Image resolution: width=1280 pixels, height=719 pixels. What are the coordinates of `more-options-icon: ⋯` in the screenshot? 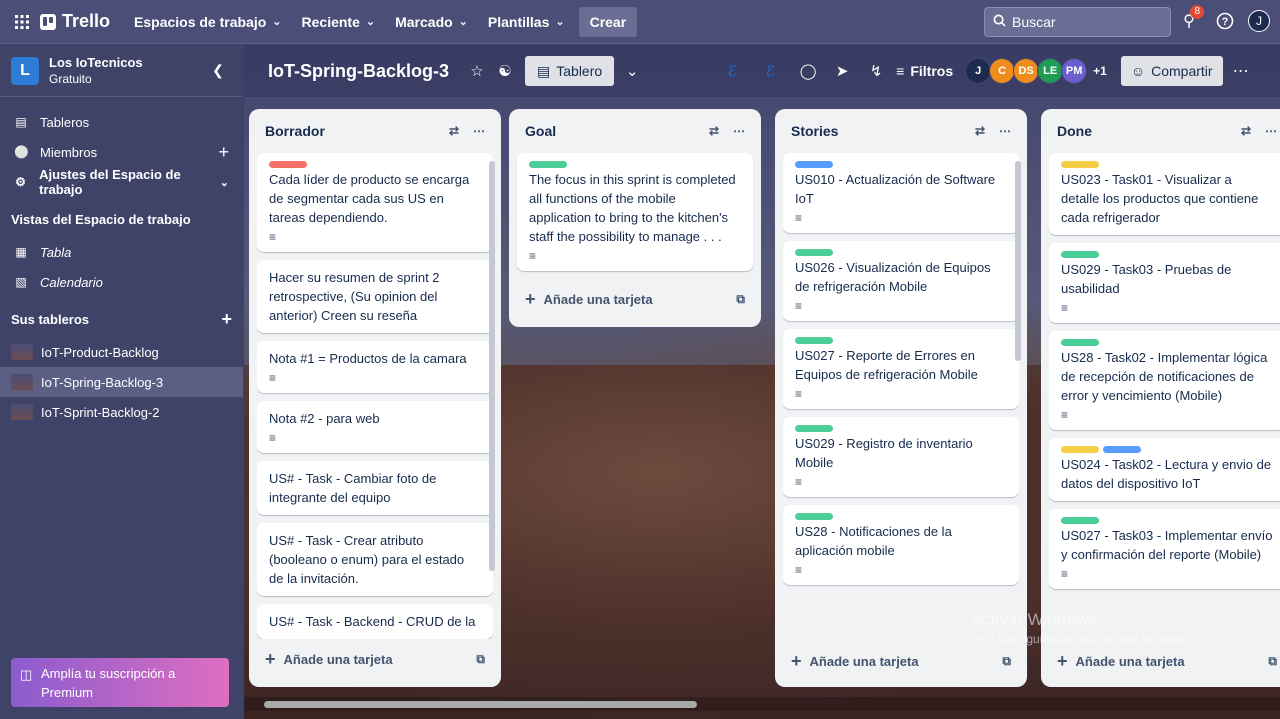 It's located at (1241, 71).